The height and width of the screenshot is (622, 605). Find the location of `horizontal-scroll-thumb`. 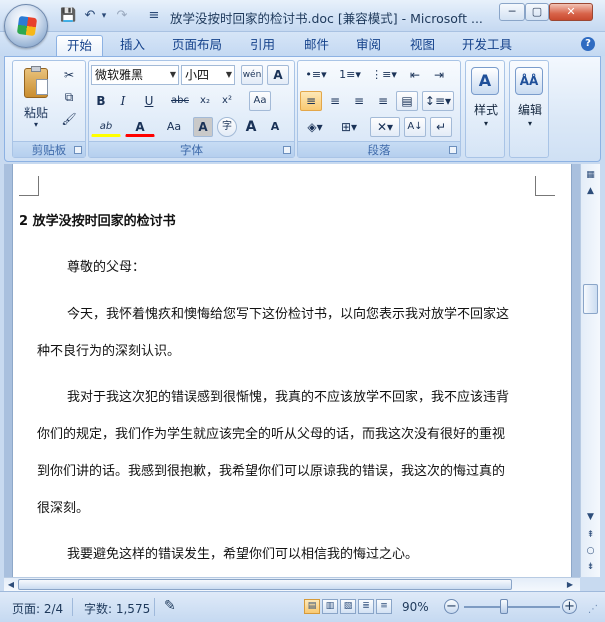

horizontal-scroll-thumb is located at coordinates (265, 584).